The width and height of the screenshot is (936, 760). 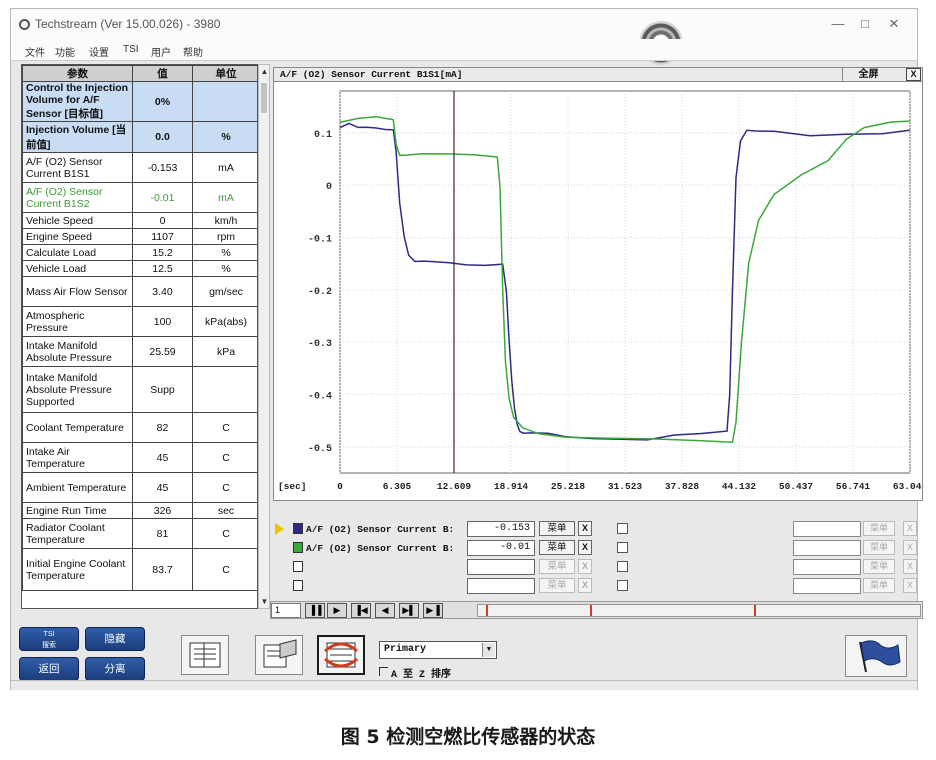 What do you see at coordinates (286, 610) in the screenshot?
I see `frame-stepper: 1` at bounding box center [286, 610].